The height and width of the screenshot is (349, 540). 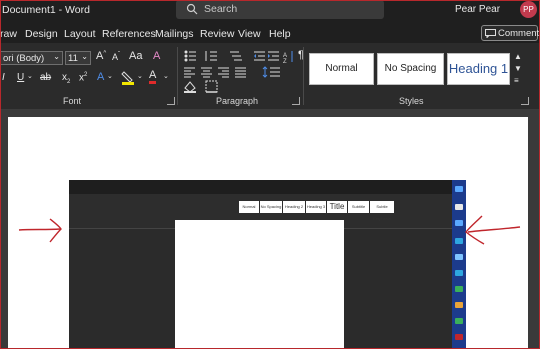 I want to click on tab-view: View, so click(x=249, y=34).